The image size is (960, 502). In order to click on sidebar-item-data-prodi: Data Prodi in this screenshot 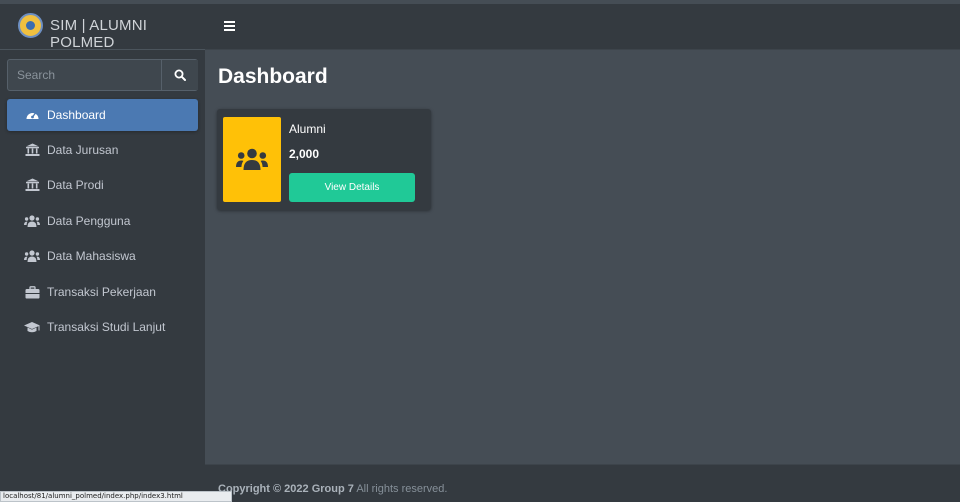, I will do `click(102, 185)`.